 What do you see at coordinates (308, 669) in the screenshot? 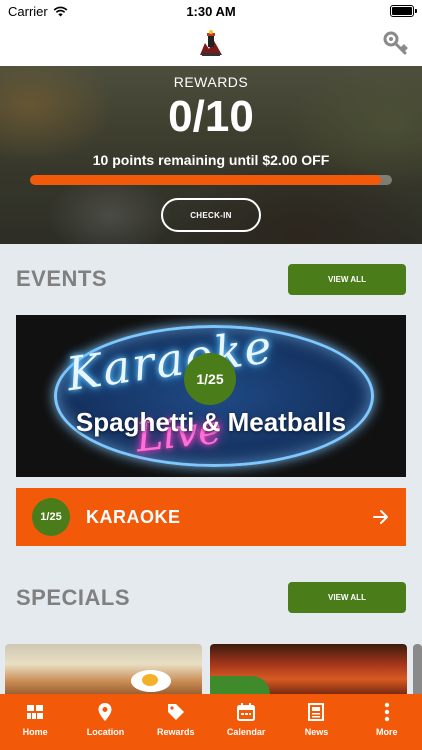
I see `special-card-wings` at bounding box center [308, 669].